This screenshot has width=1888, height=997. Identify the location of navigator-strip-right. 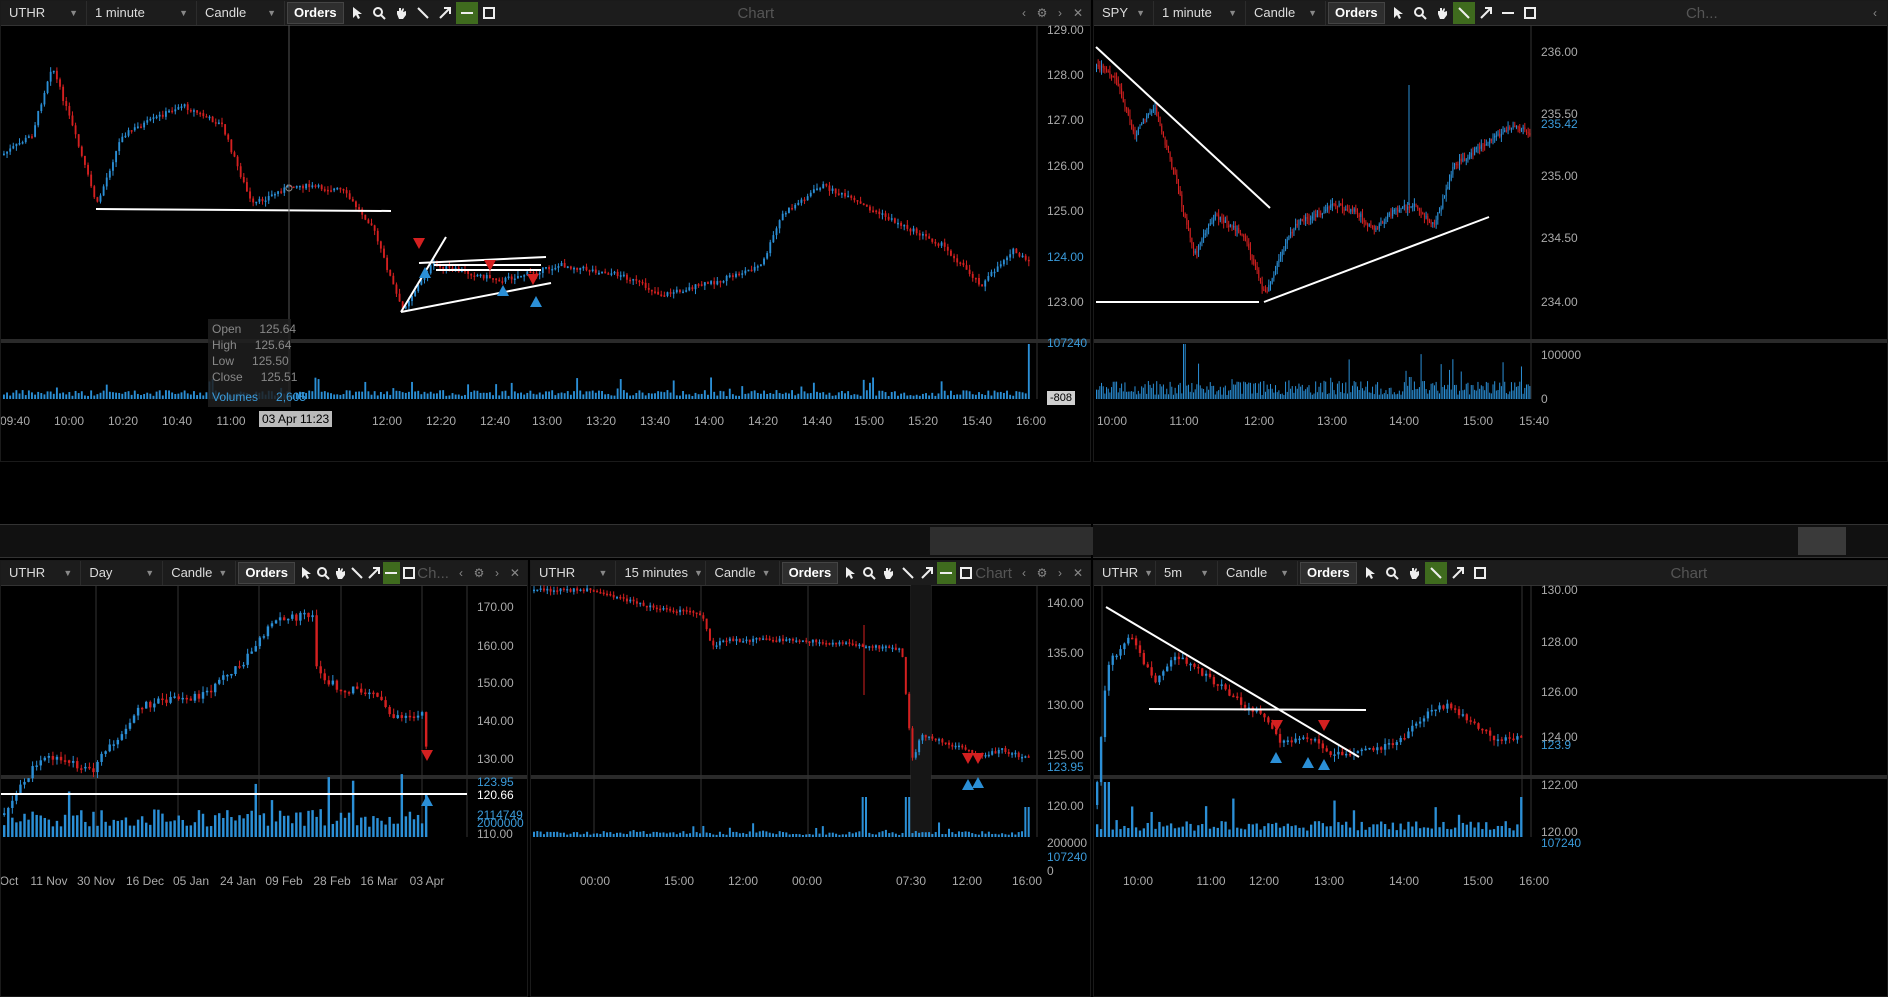
(1490, 541).